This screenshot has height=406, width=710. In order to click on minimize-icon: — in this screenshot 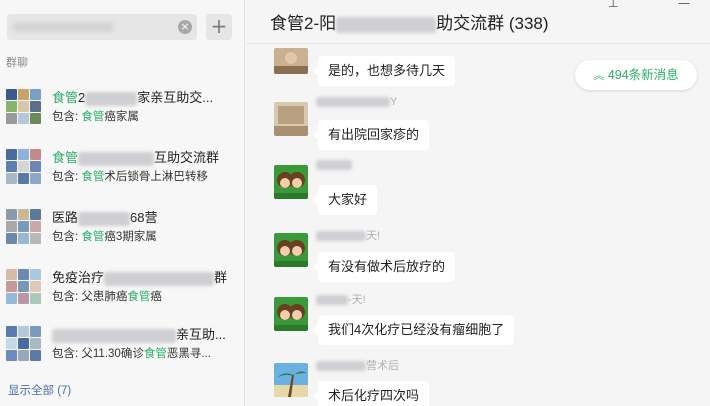, I will do `click(684, 5)`.